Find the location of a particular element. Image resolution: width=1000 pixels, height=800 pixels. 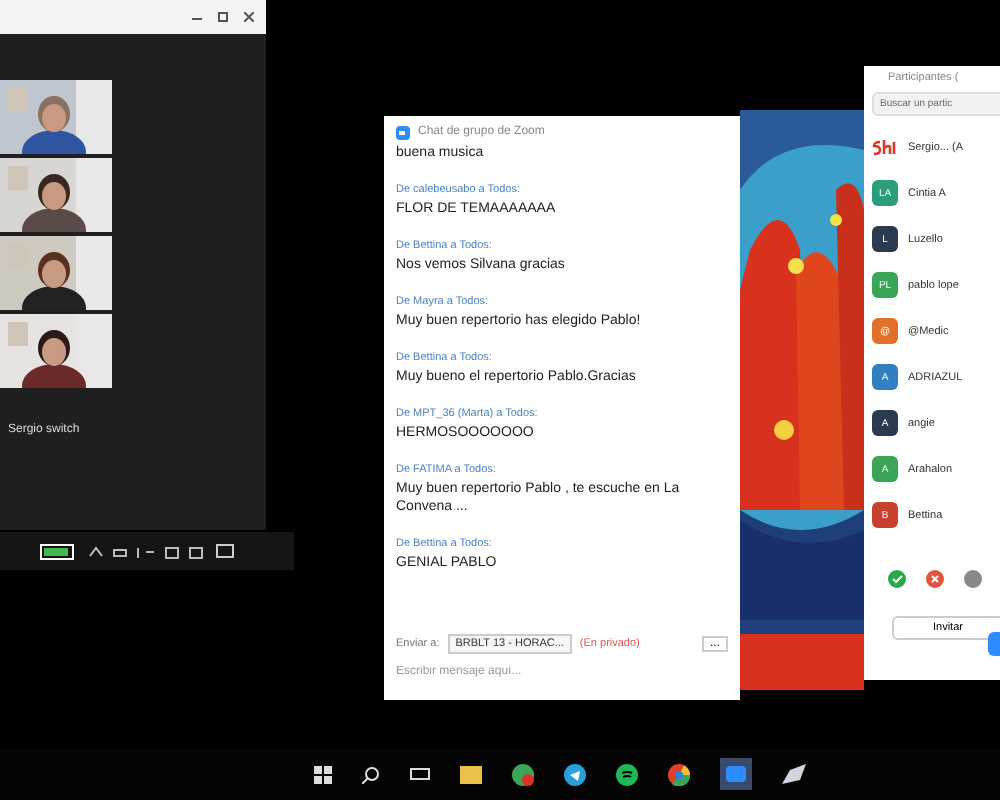

maximize-icon is located at coordinates (223, 17).